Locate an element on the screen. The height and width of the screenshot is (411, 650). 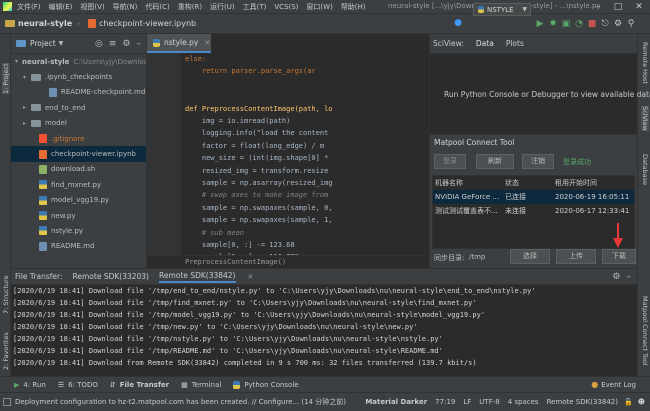
inspection-icon: ☻ is located at coordinates (641, 402).